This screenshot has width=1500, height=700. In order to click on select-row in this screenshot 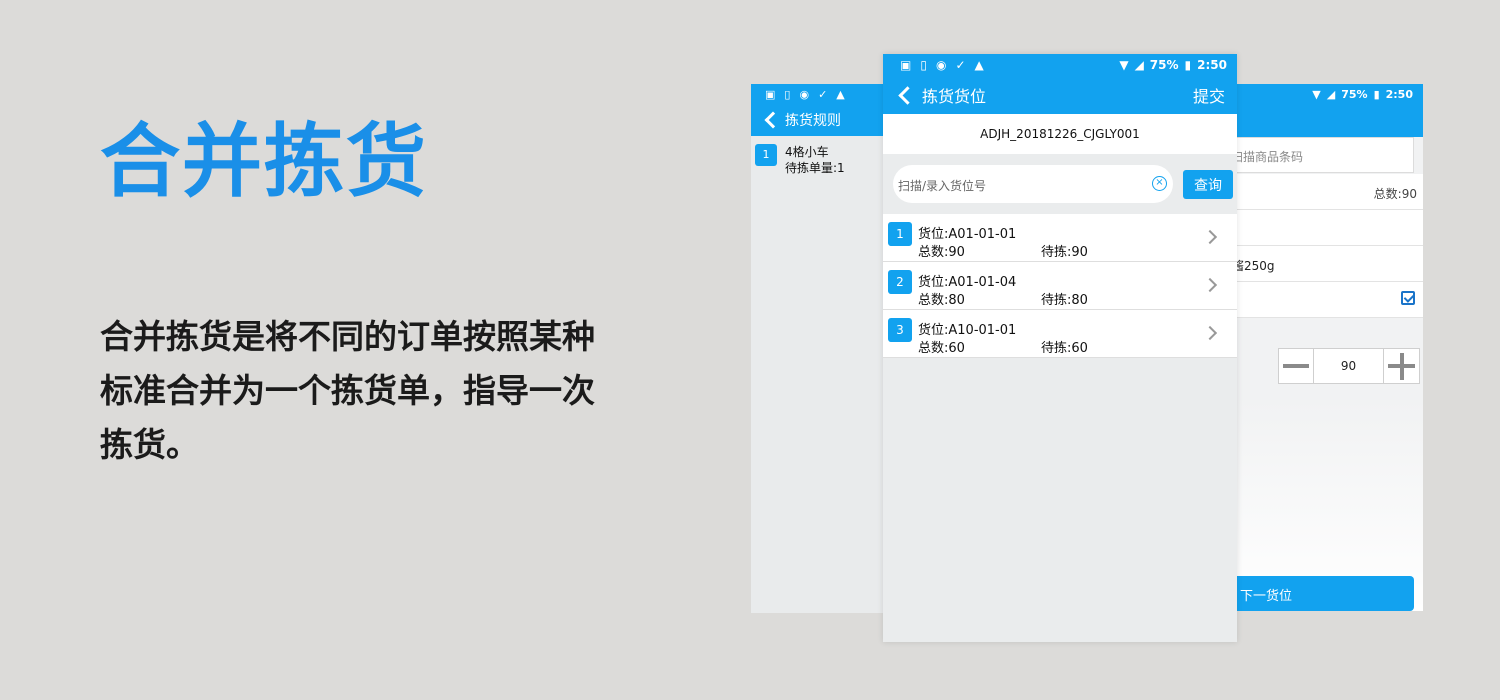, I will do `click(1316, 300)`.